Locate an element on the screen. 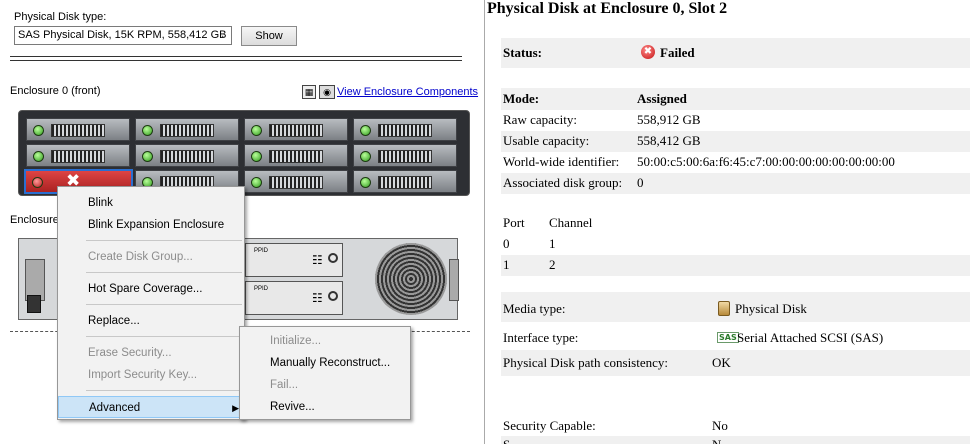  mode-band is located at coordinates (735, 99).